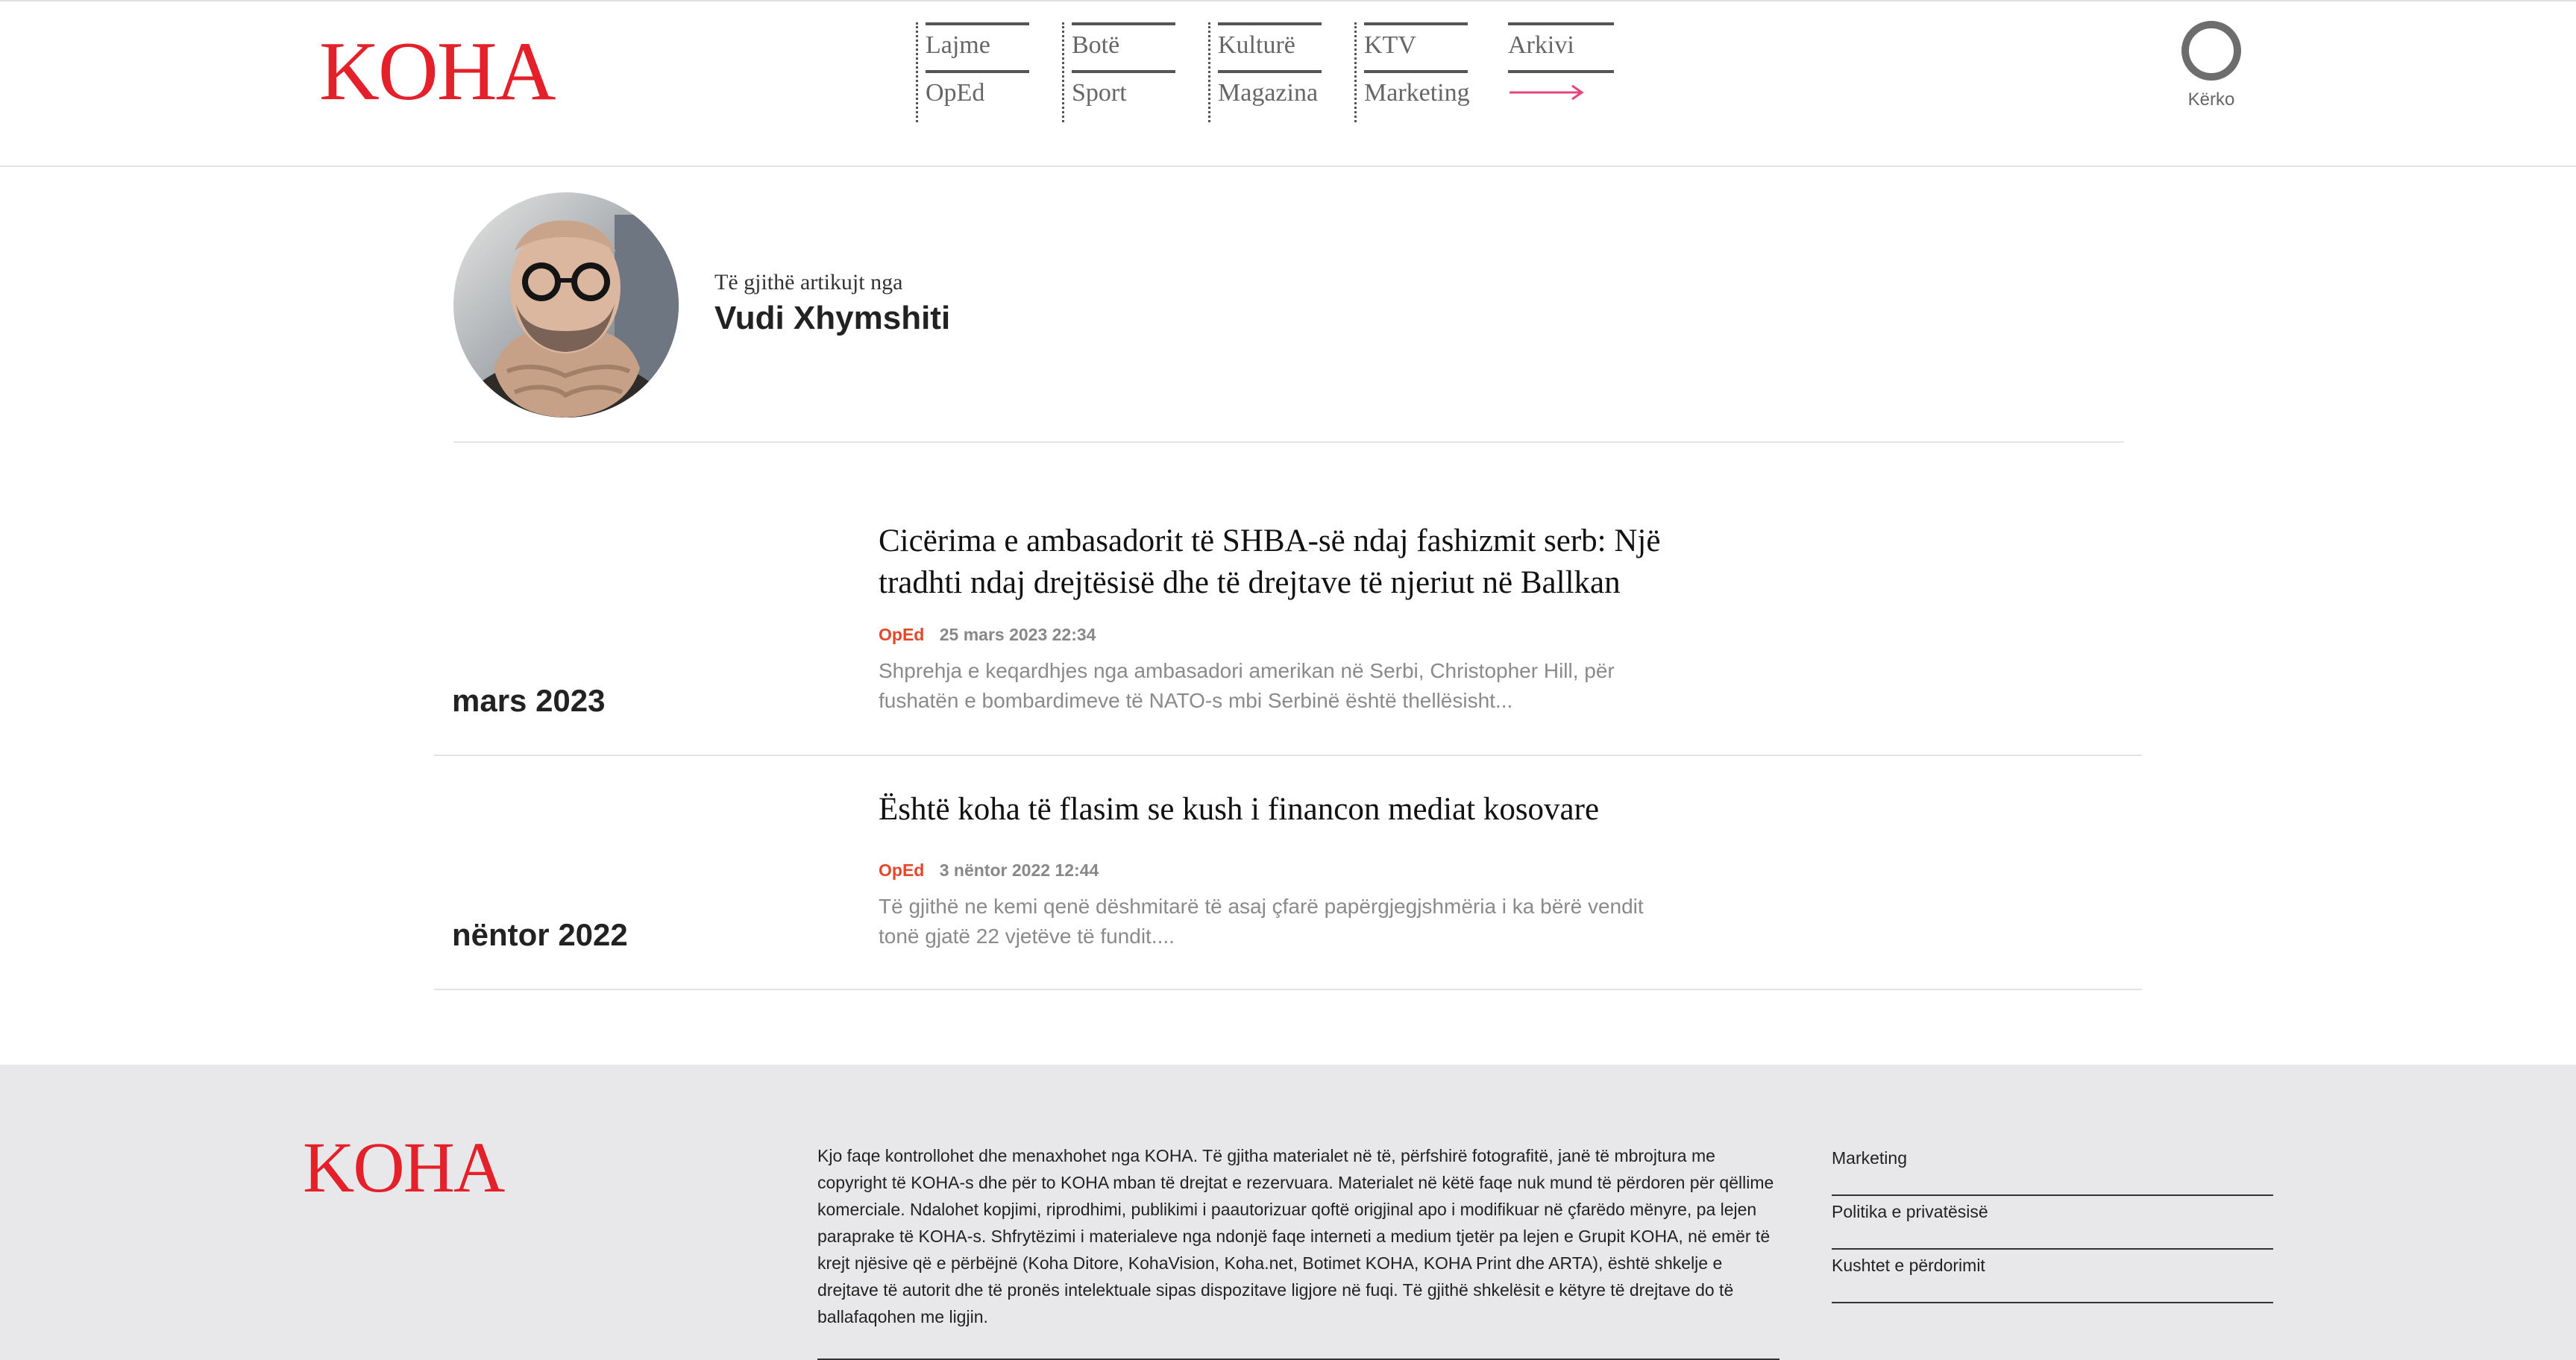 The image size is (2576, 1360). Describe the element at coordinates (529, 700) in the screenshot. I see `article-month: mars 2023` at that location.